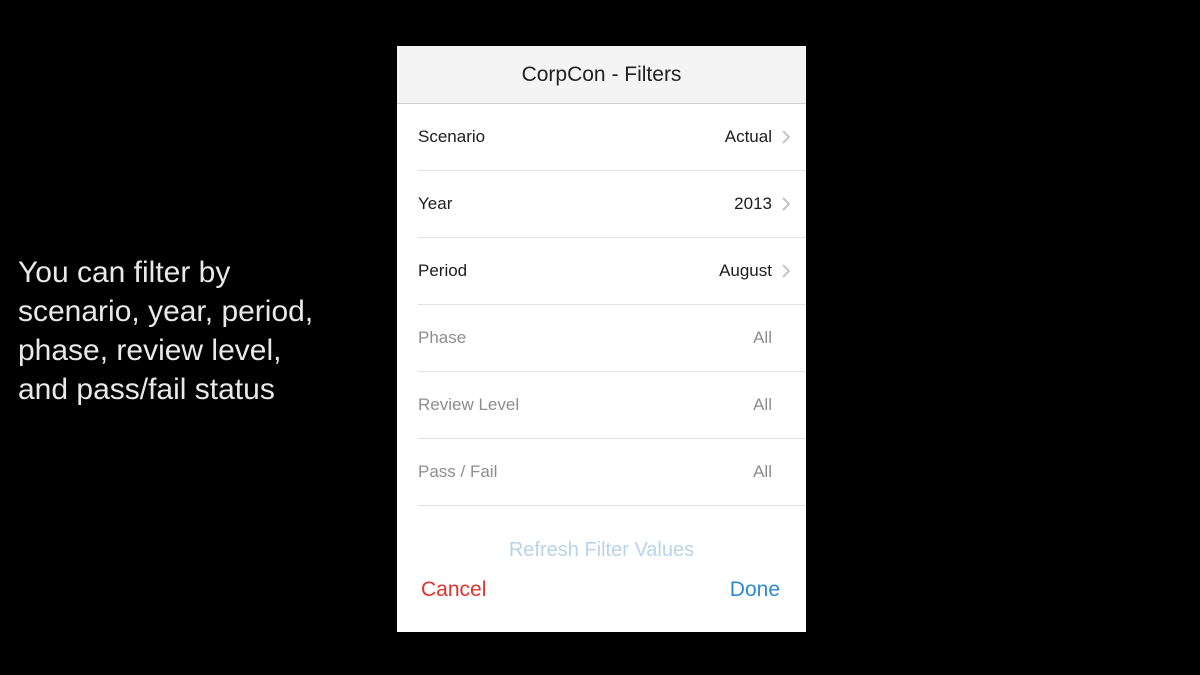  What do you see at coordinates (612, 204) in the screenshot?
I see `filter-row-year: Year 2013` at bounding box center [612, 204].